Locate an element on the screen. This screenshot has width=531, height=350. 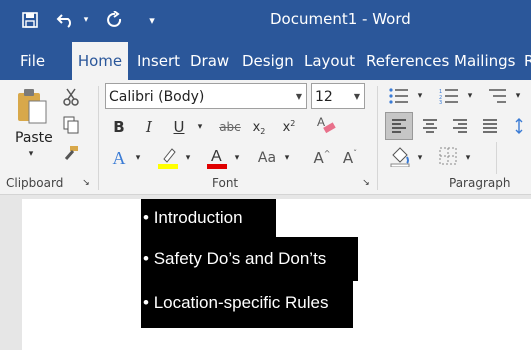
customize-icon: ▾ is located at coordinates (152, 20).